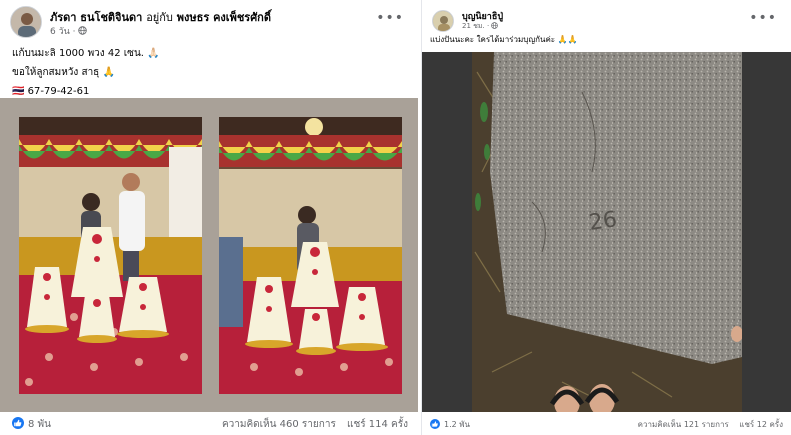 The height and width of the screenshot is (435, 791). What do you see at coordinates (602, 221) in the screenshot?
I see `stone-writing: 26` at bounding box center [602, 221].